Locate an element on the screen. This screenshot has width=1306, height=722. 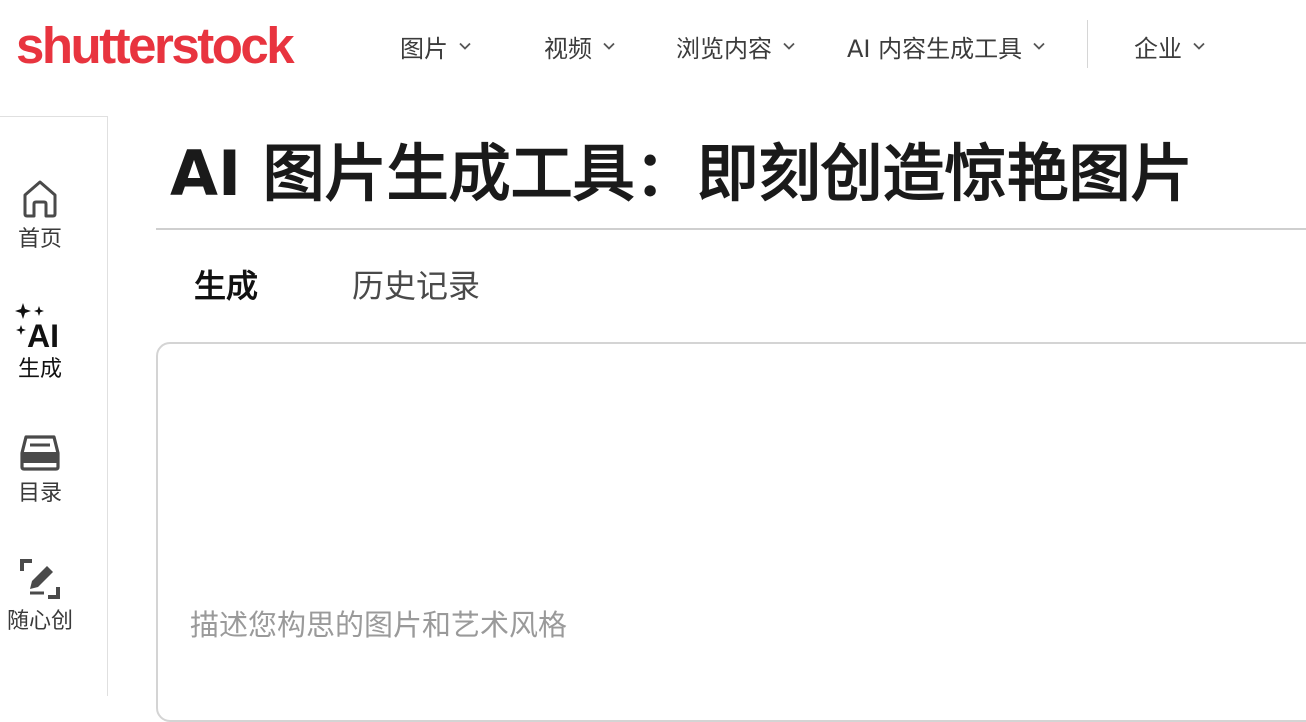
sidebar-item-label: 随心创 is located at coordinates (39, 621).